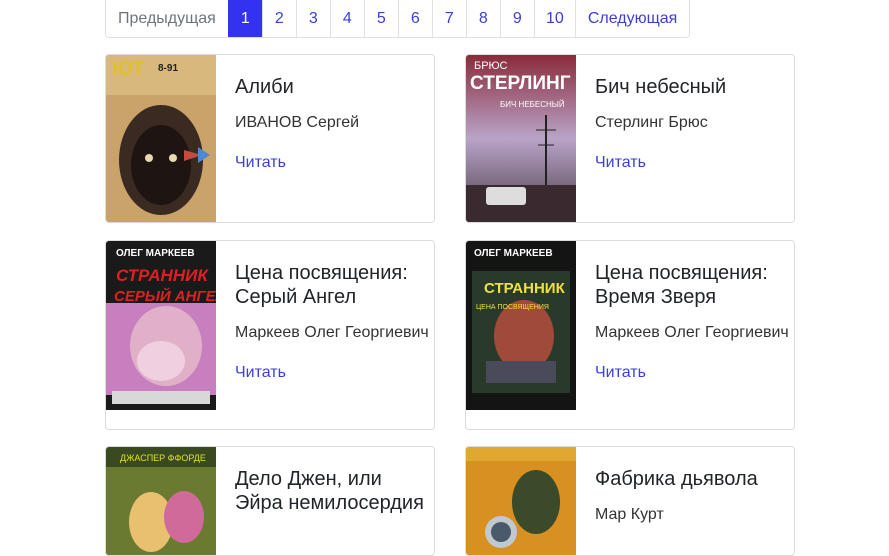  What do you see at coordinates (165, 296) in the screenshot?
I see `cover-text: СЕРЫЙ АНГЕЛ` at bounding box center [165, 296].